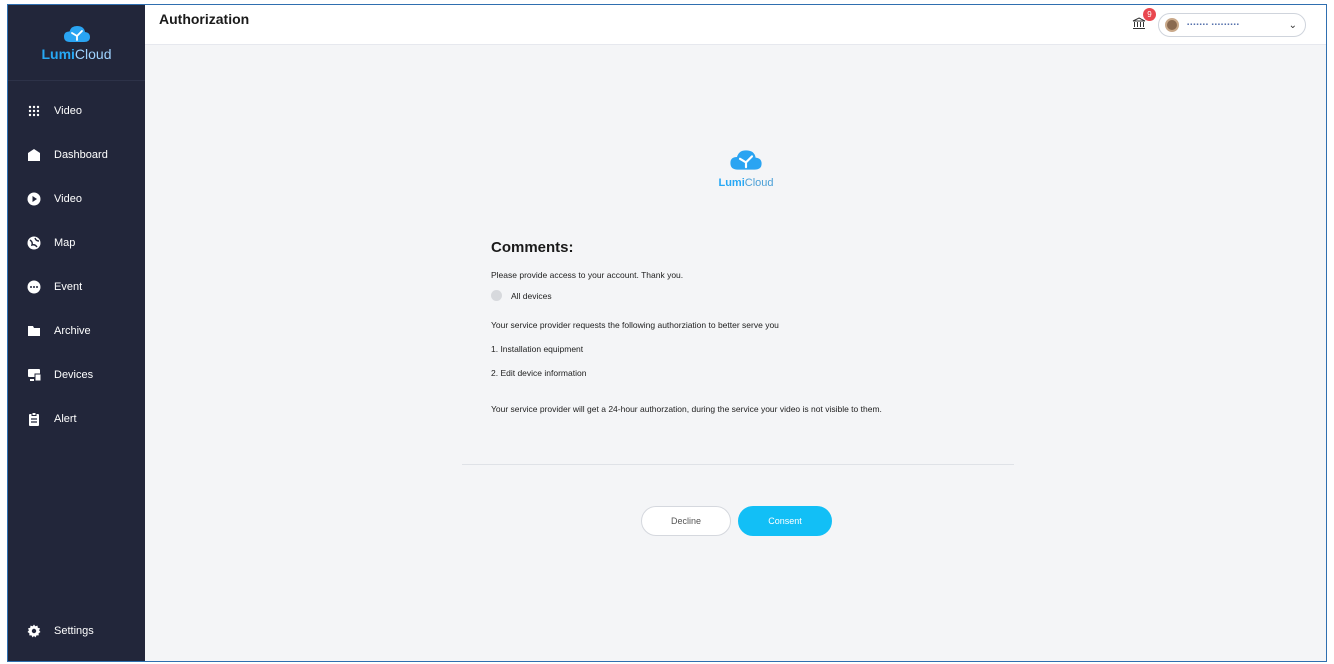 This screenshot has height=664, width=1334. I want to click on bank-icon, so click(1139, 23).